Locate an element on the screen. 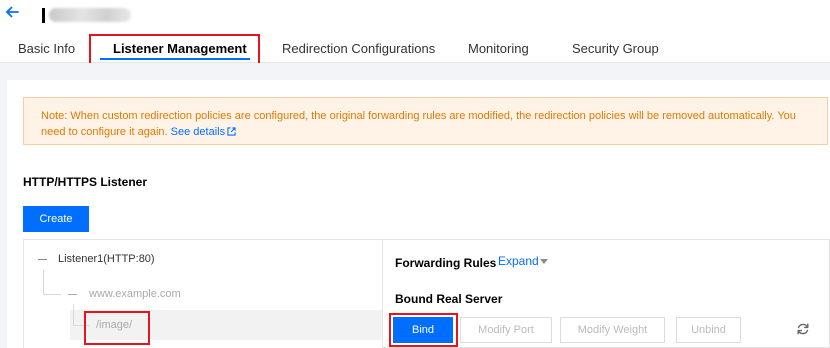 The width and height of the screenshot is (830, 348). tab-security-group: Security Group is located at coordinates (615, 48).